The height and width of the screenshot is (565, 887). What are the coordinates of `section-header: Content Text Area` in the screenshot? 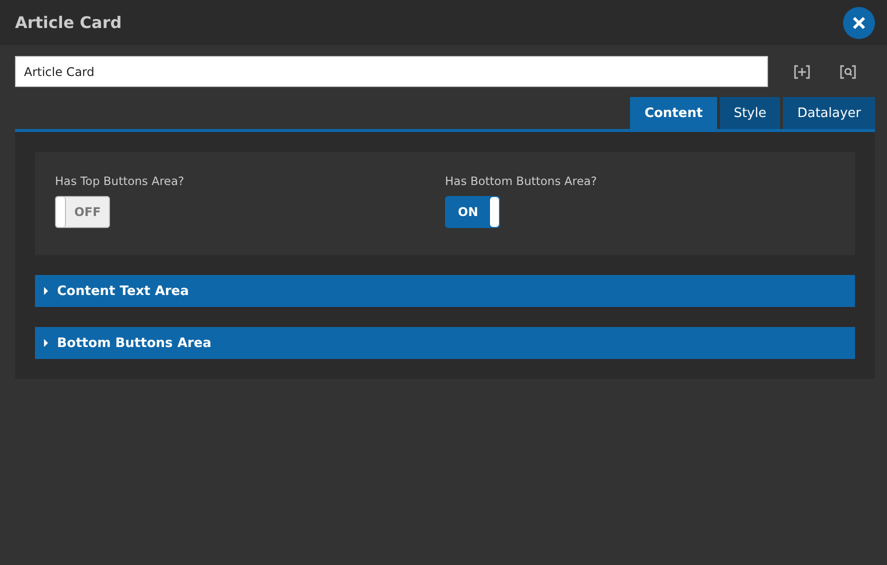 It's located at (445, 291).